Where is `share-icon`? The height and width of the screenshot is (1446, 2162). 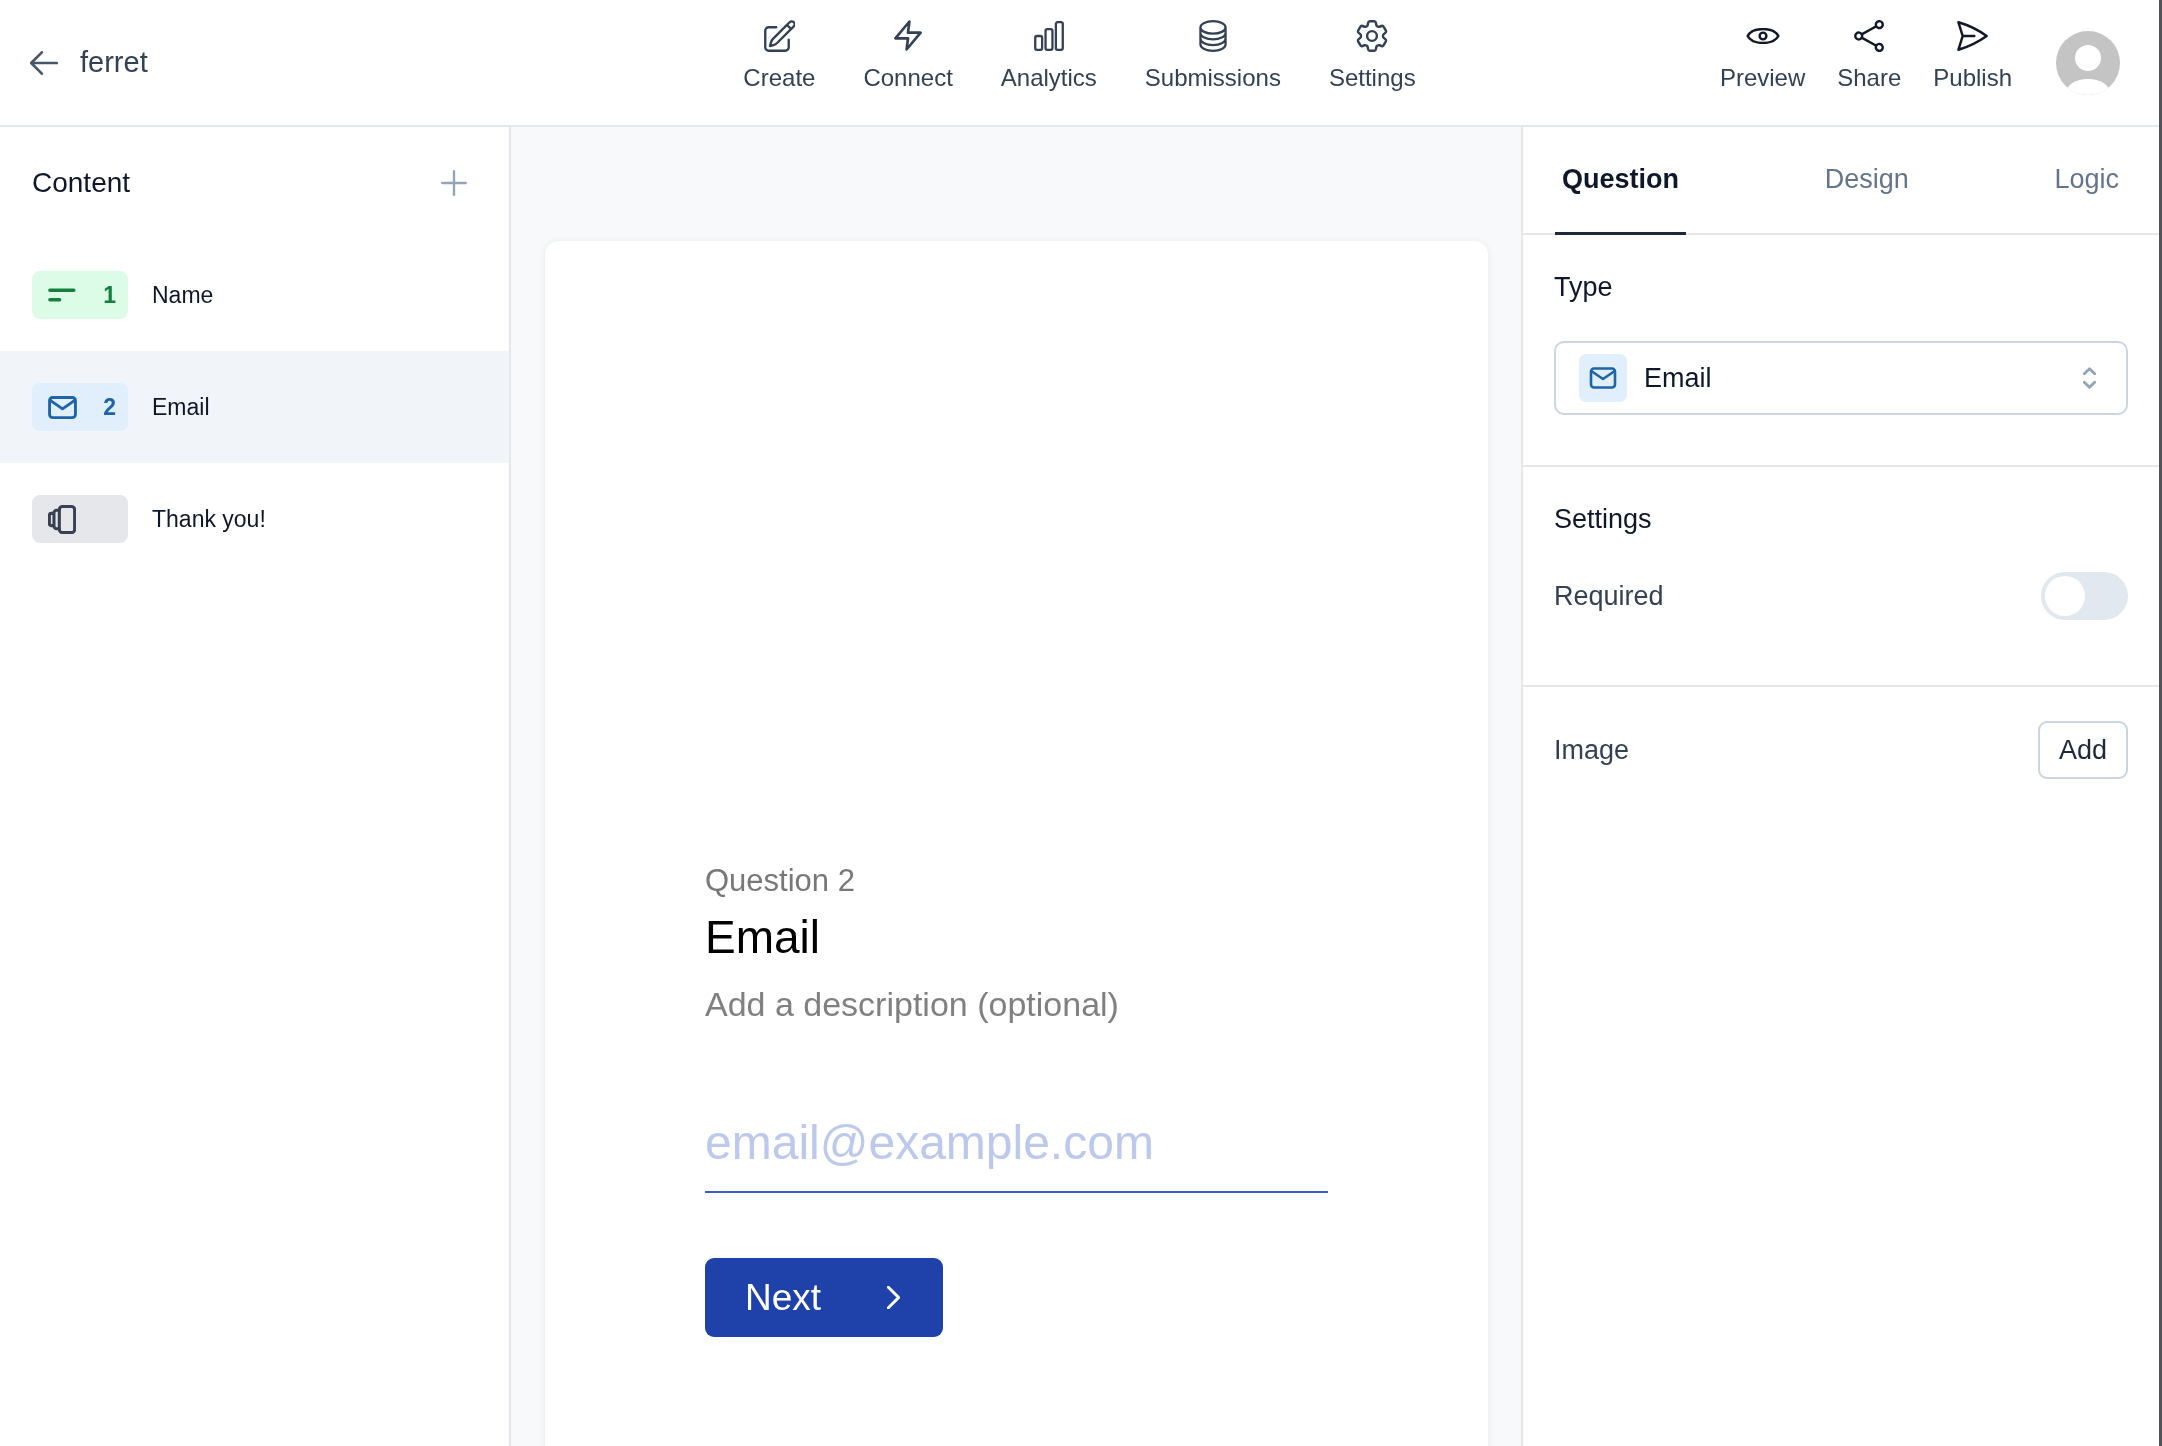
share-icon is located at coordinates (1869, 35).